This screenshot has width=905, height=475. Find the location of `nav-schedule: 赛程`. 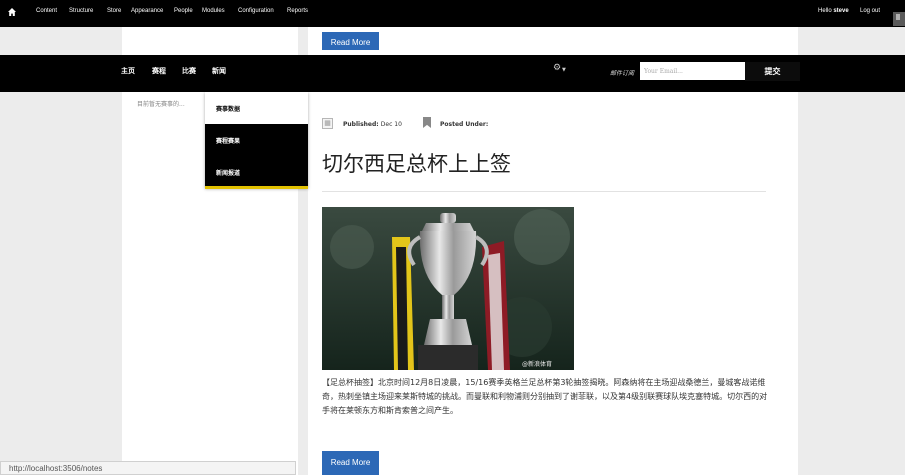

nav-schedule: 赛程 is located at coordinates (159, 71).